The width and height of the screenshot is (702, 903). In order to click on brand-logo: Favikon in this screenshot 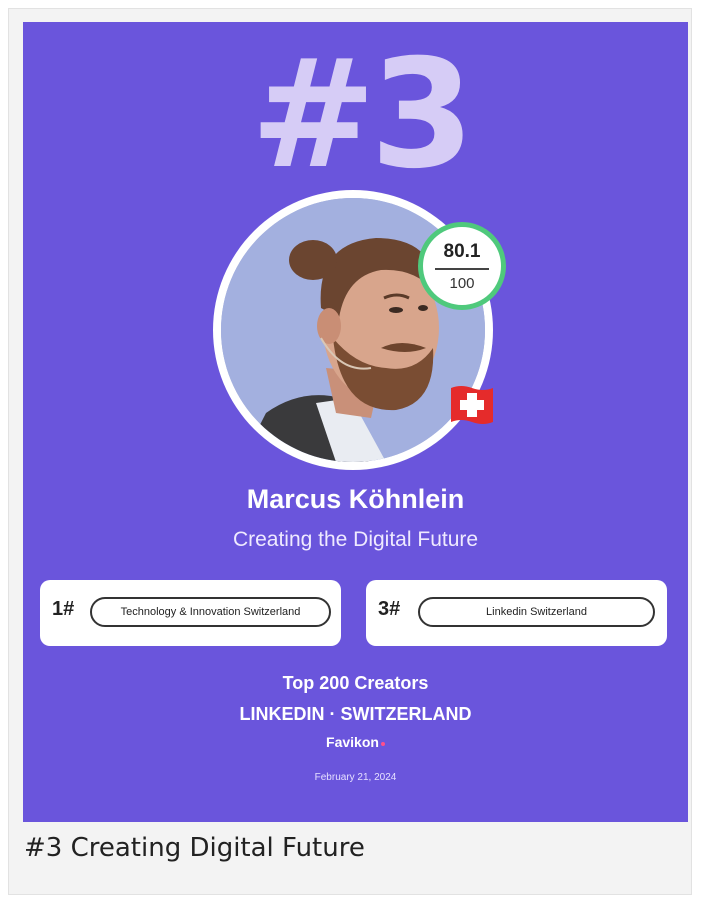, I will do `click(355, 742)`.